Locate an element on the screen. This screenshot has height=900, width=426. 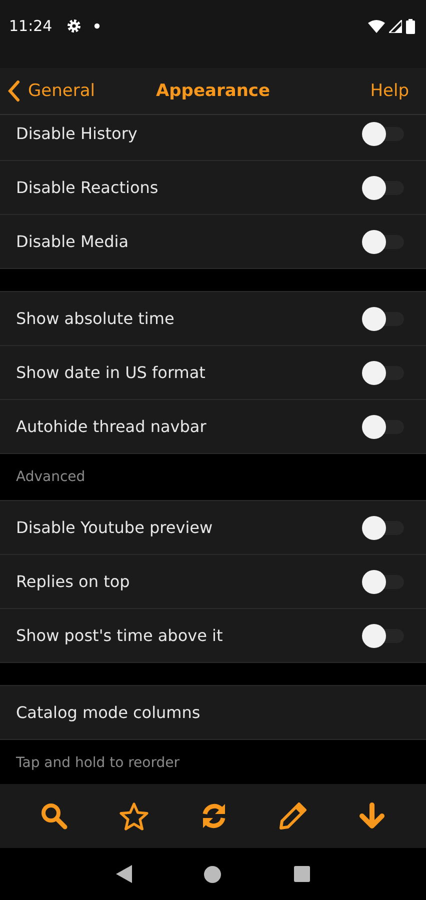
chevron-left-icon is located at coordinates (14, 91).